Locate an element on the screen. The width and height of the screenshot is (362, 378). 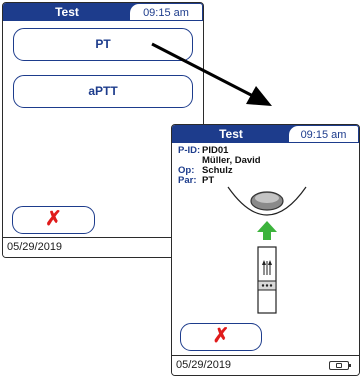
pt-button: PT is located at coordinates (103, 44).